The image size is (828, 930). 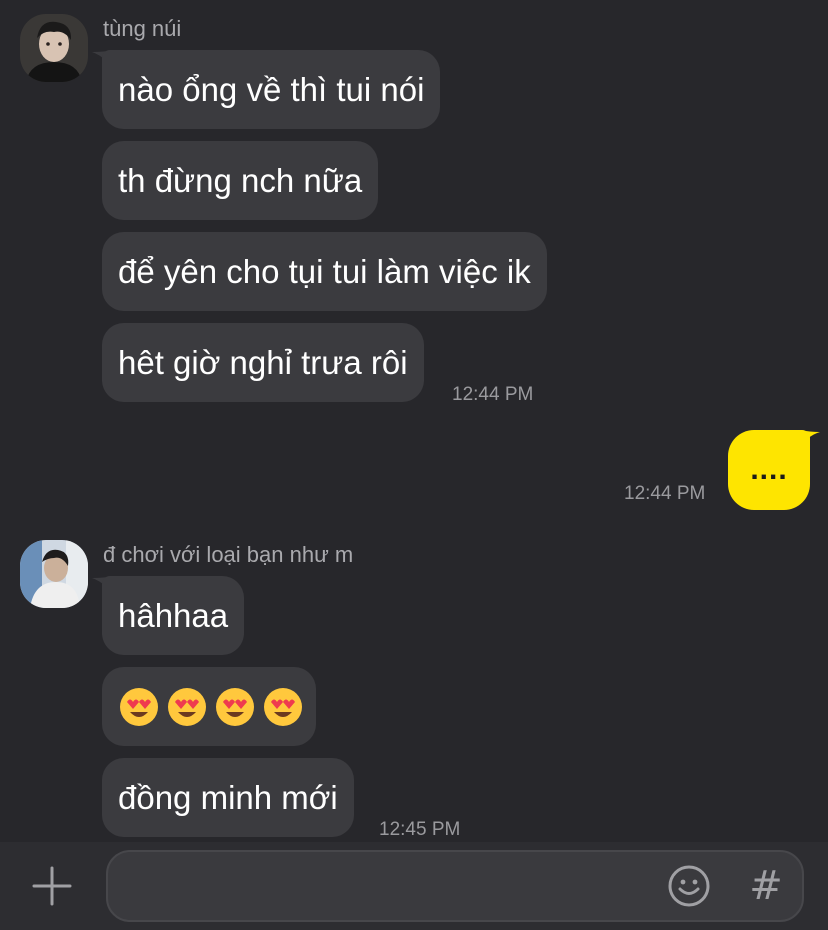 What do you see at coordinates (209, 706) in the screenshot?
I see `emoji-message-bubble` at bounding box center [209, 706].